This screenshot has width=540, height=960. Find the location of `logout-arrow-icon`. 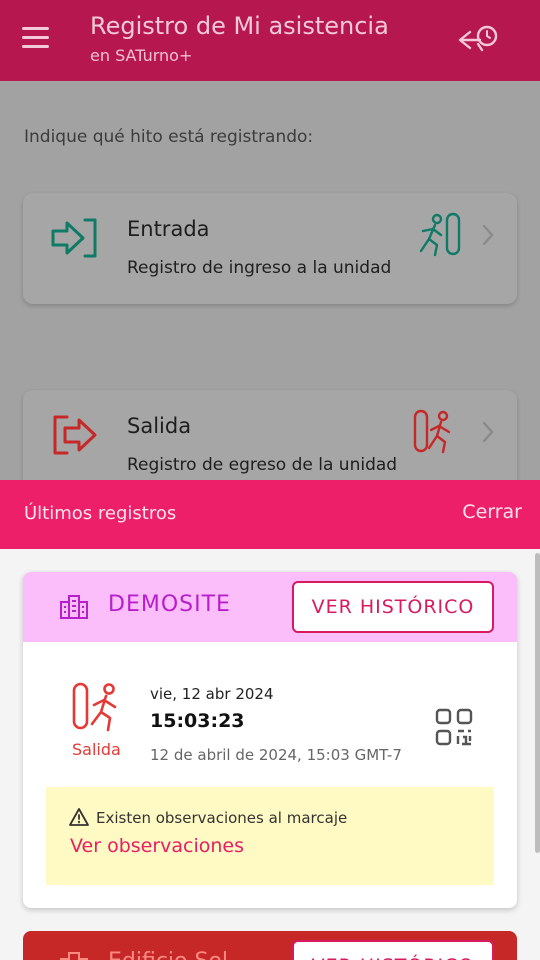

logout-arrow-icon is located at coordinates (75, 435).